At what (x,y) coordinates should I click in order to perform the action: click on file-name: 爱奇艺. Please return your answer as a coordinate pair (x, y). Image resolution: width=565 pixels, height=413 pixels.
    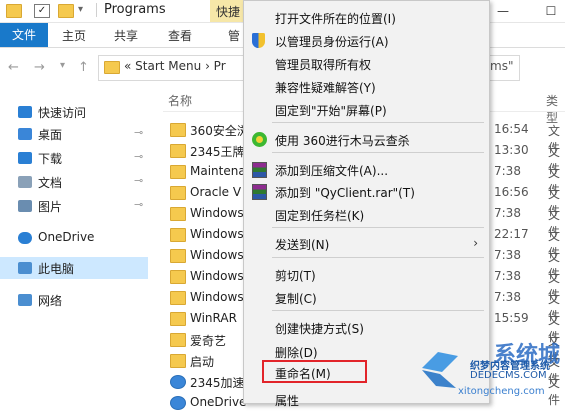
    Looking at the image, I should click on (208, 341).